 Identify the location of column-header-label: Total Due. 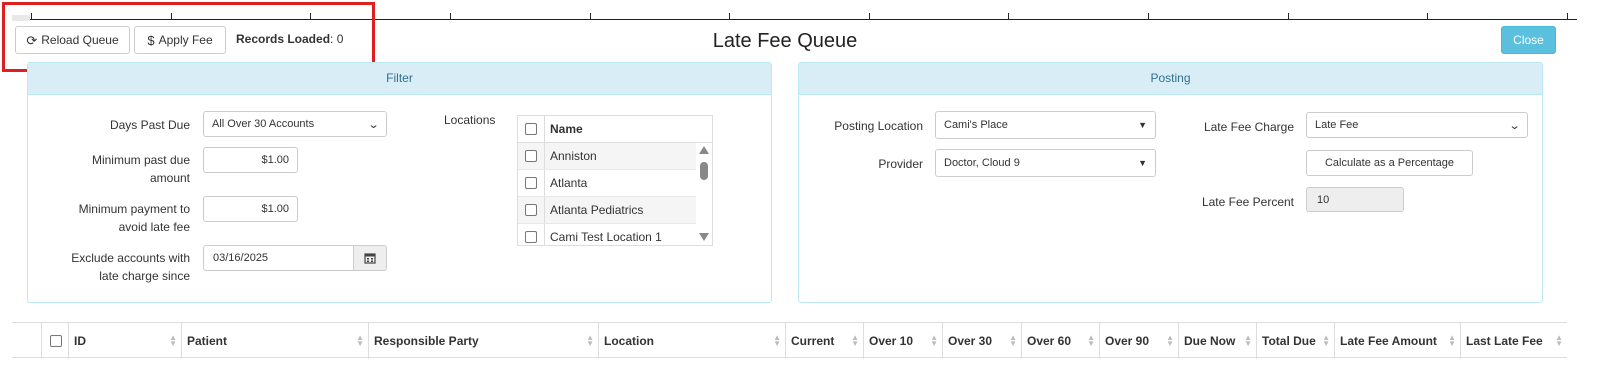
(1289, 341).